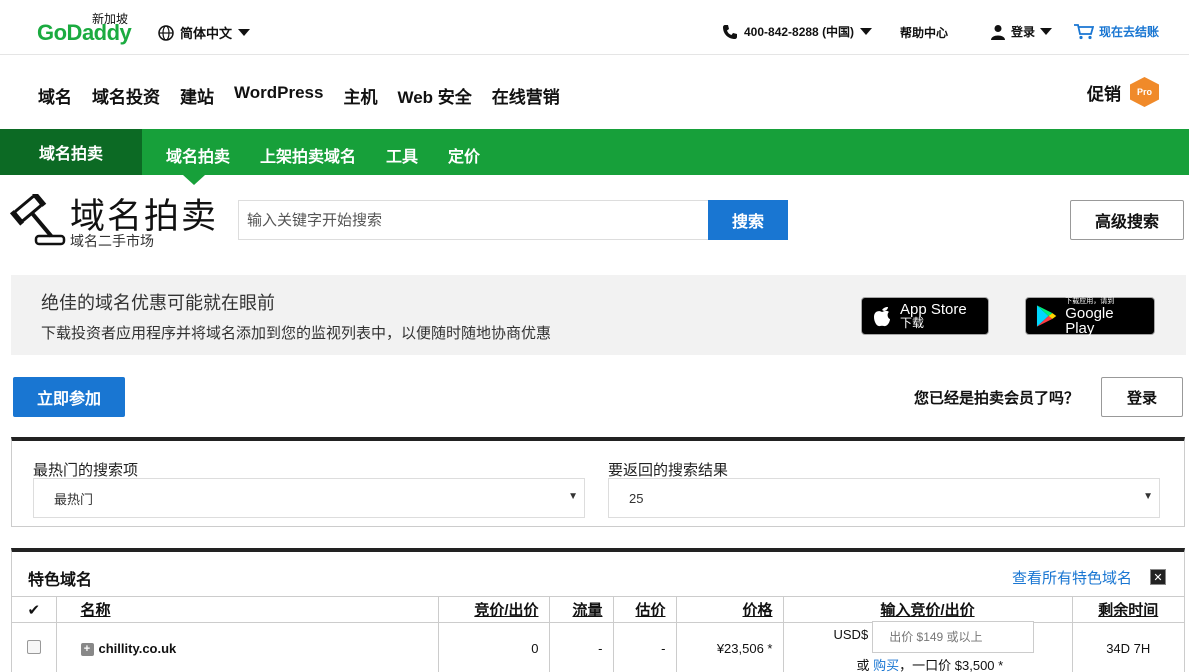 This screenshot has width=1189, height=672. What do you see at coordinates (730, 609) in the screenshot?
I see `column-header-price: 价格` at bounding box center [730, 609].